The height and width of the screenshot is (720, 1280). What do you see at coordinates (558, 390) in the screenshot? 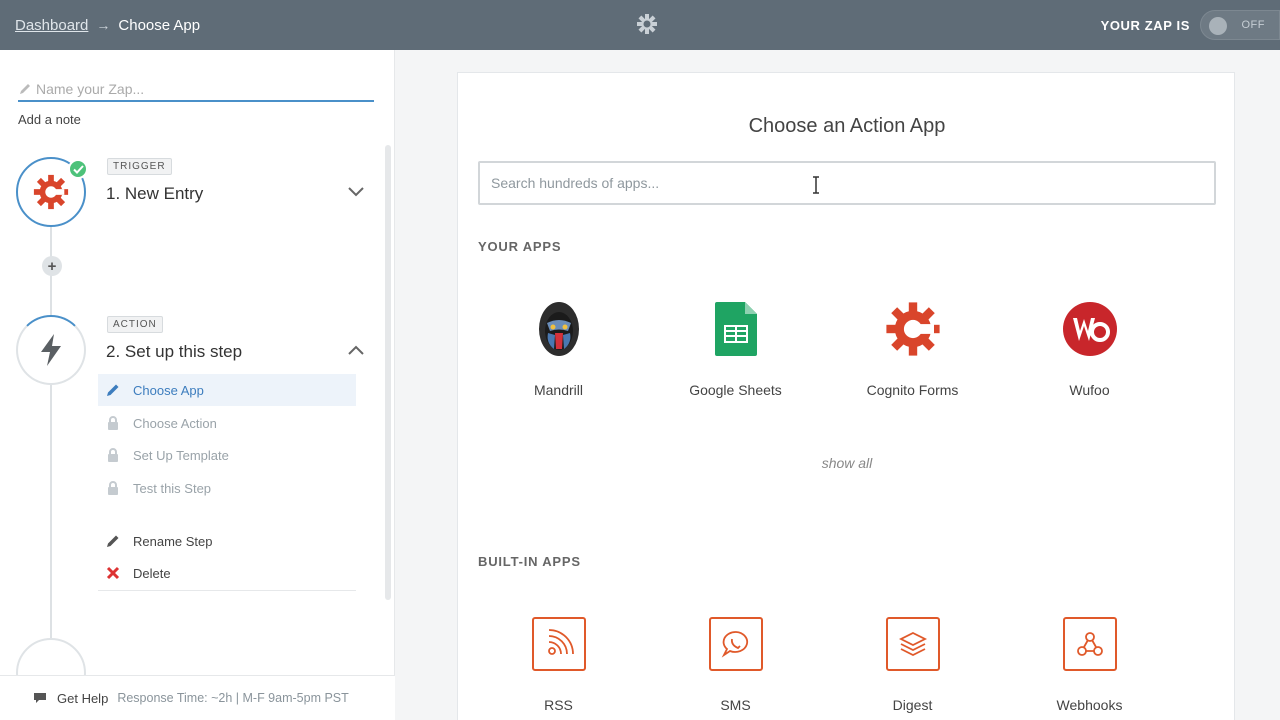
I see `app-name: Mandrill` at bounding box center [558, 390].